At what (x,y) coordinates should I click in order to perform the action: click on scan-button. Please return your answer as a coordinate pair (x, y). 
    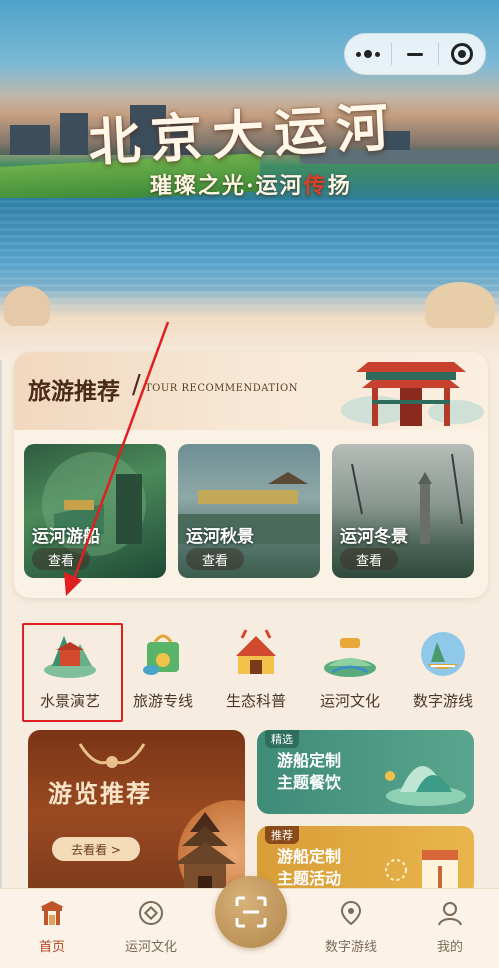
    Looking at the image, I should click on (251, 912).